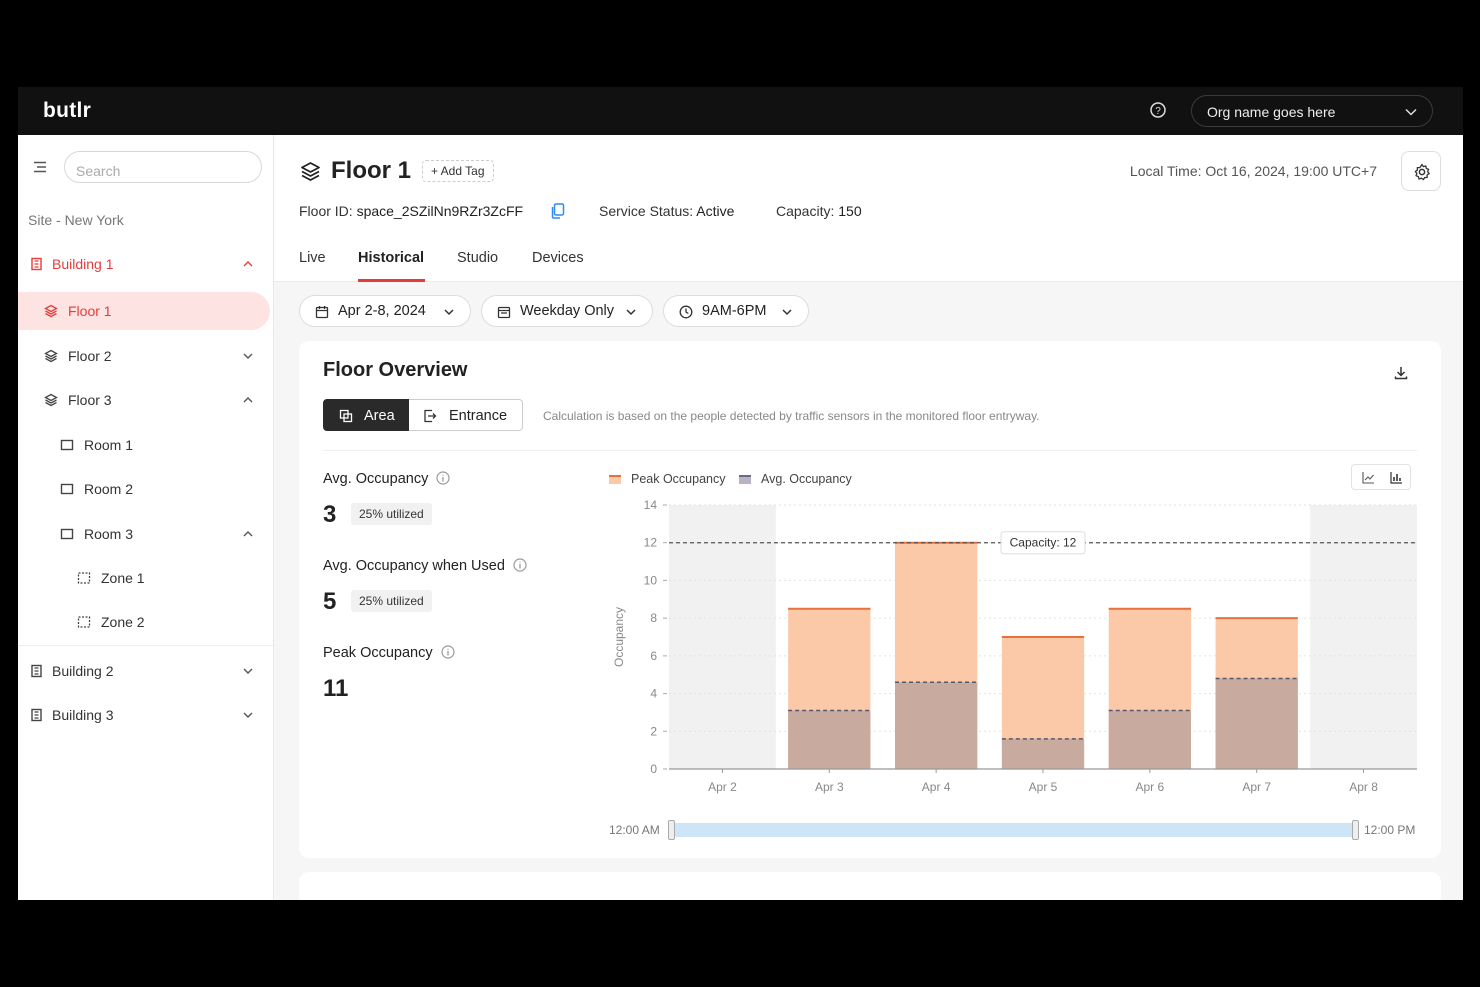 The image size is (1480, 987). I want to click on avg-util-badge: 25% utilized, so click(391, 514).